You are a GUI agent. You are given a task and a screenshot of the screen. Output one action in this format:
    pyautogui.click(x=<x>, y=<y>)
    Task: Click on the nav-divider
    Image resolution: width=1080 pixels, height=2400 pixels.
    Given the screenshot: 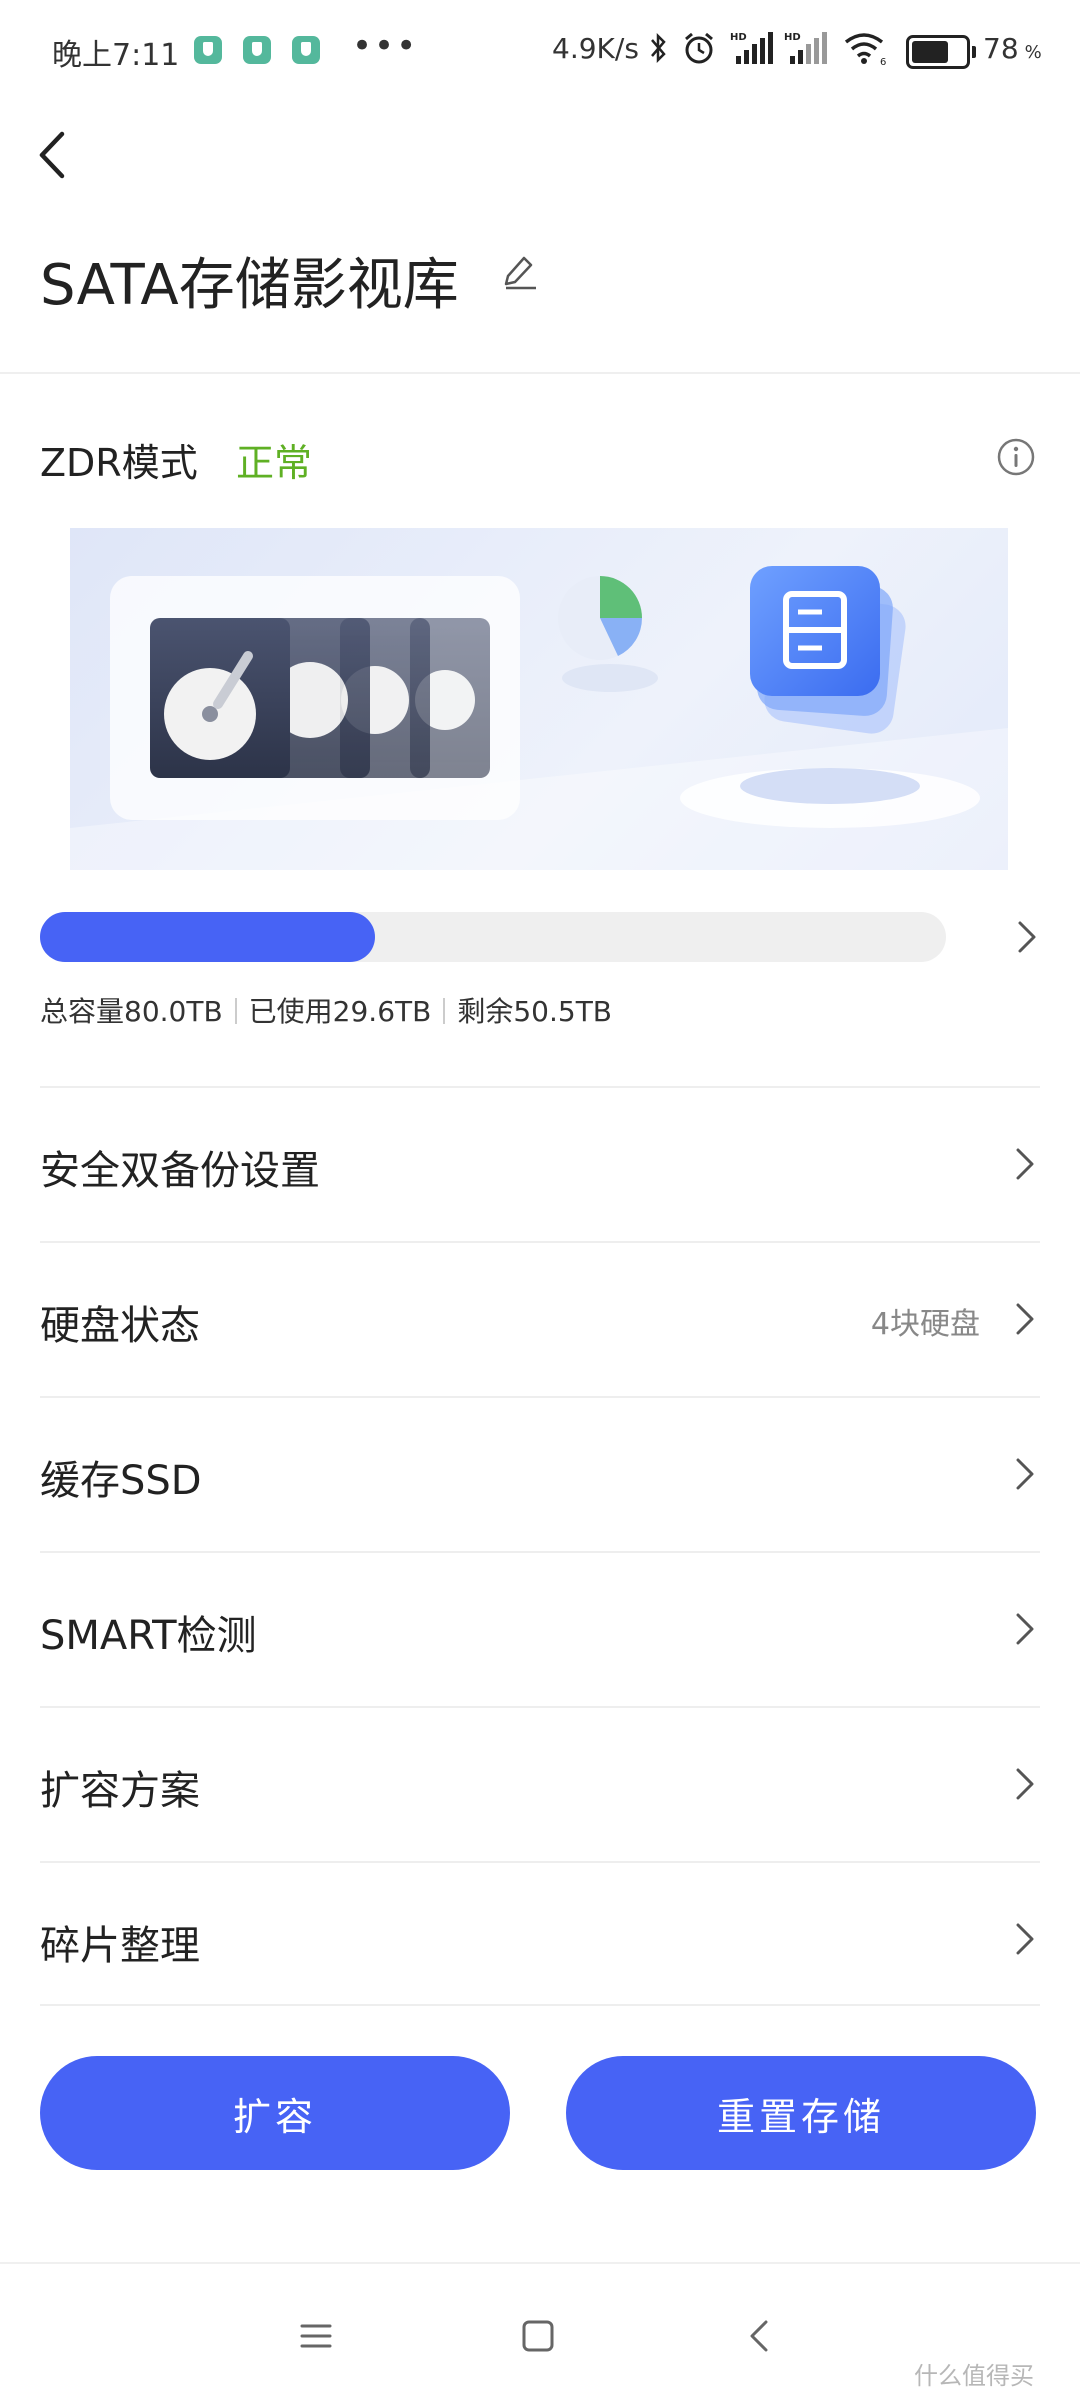 What is the action you would take?
    pyautogui.click(x=540, y=2263)
    